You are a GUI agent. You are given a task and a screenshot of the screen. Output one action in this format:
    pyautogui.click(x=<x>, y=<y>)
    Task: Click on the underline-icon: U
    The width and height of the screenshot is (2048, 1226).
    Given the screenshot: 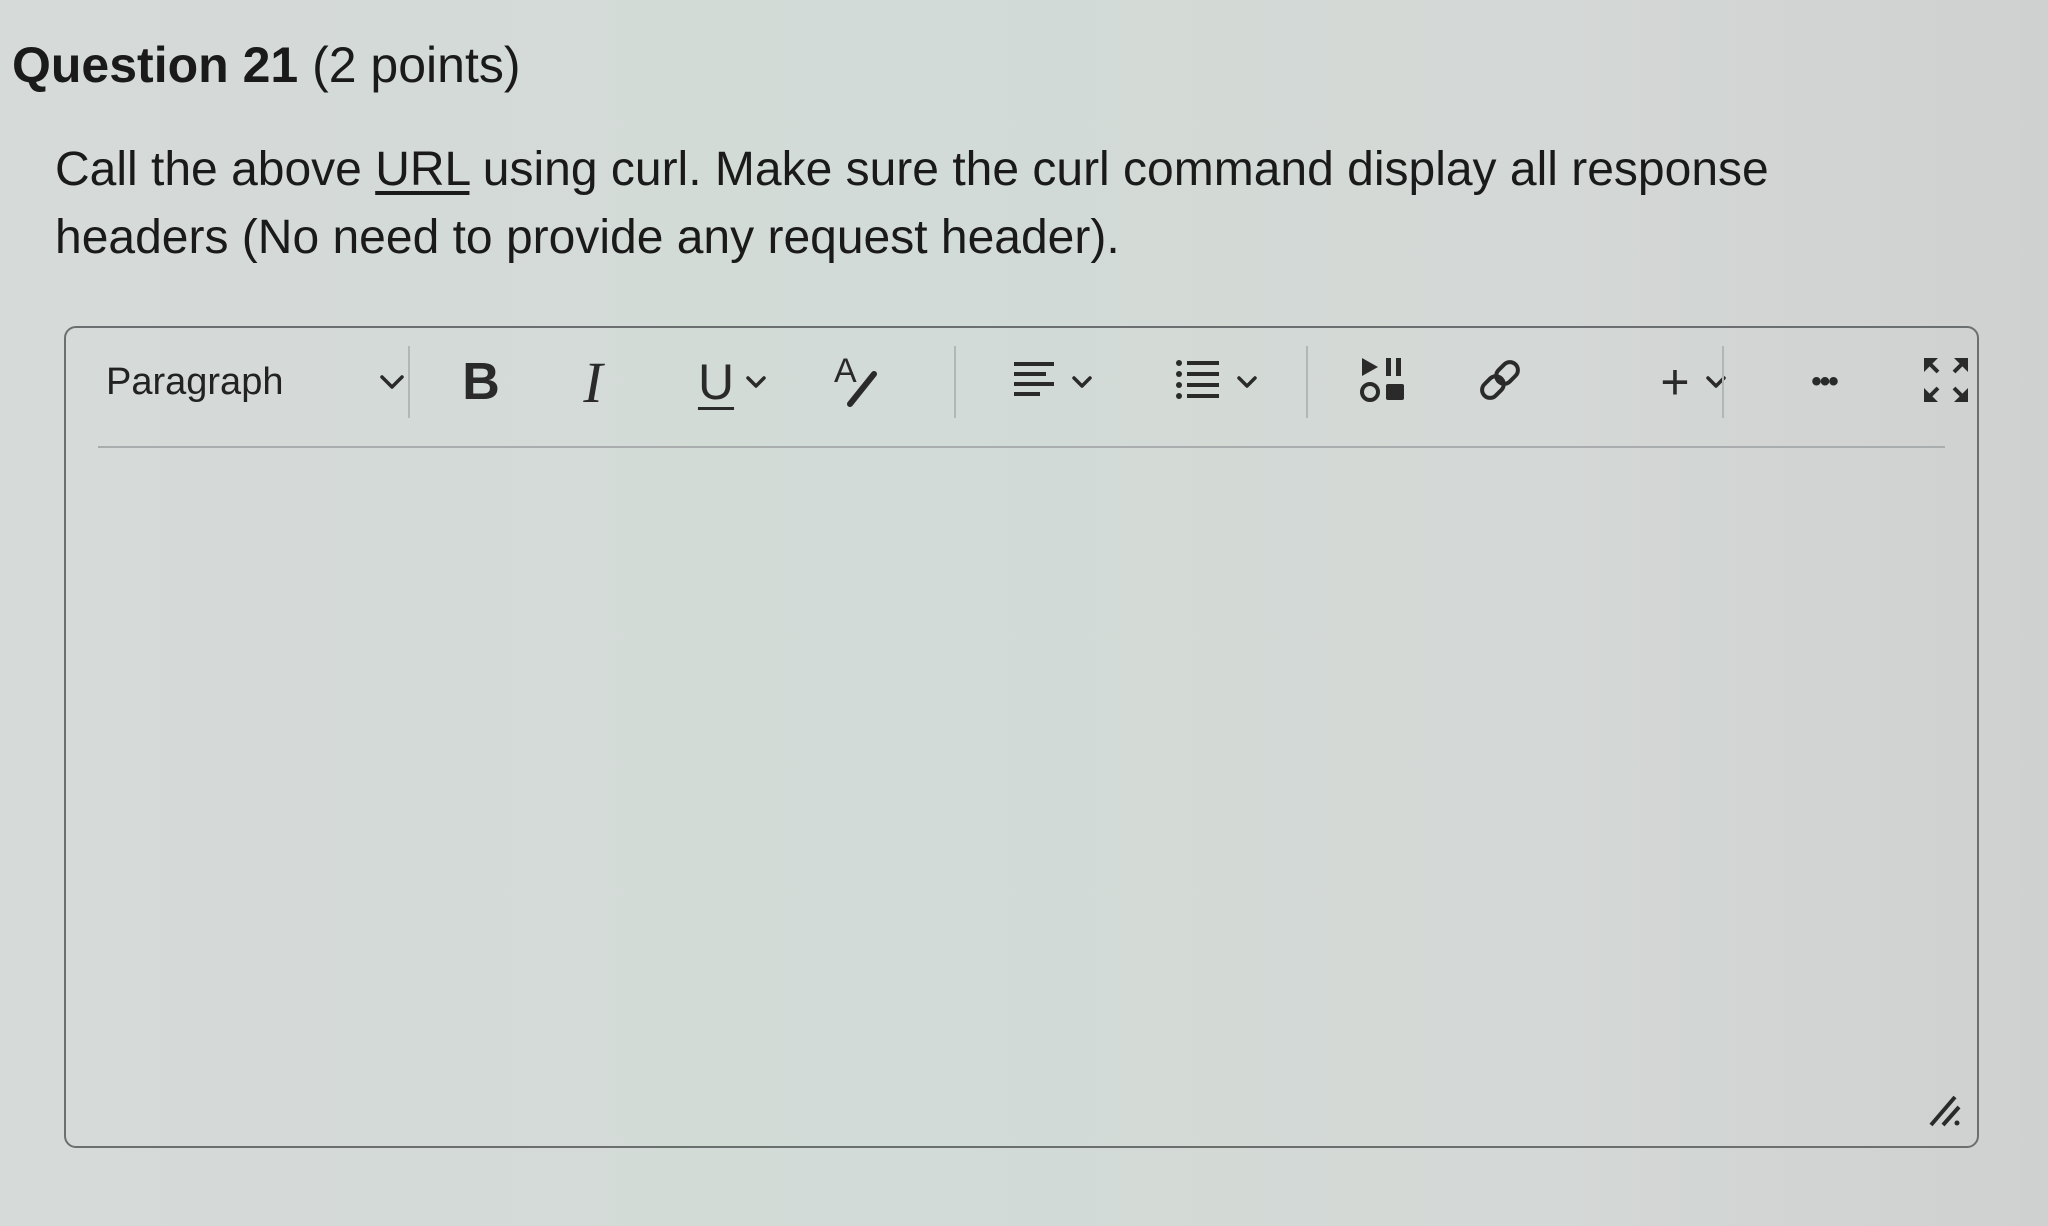 What is the action you would take?
    pyautogui.click(x=716, y=382)
    